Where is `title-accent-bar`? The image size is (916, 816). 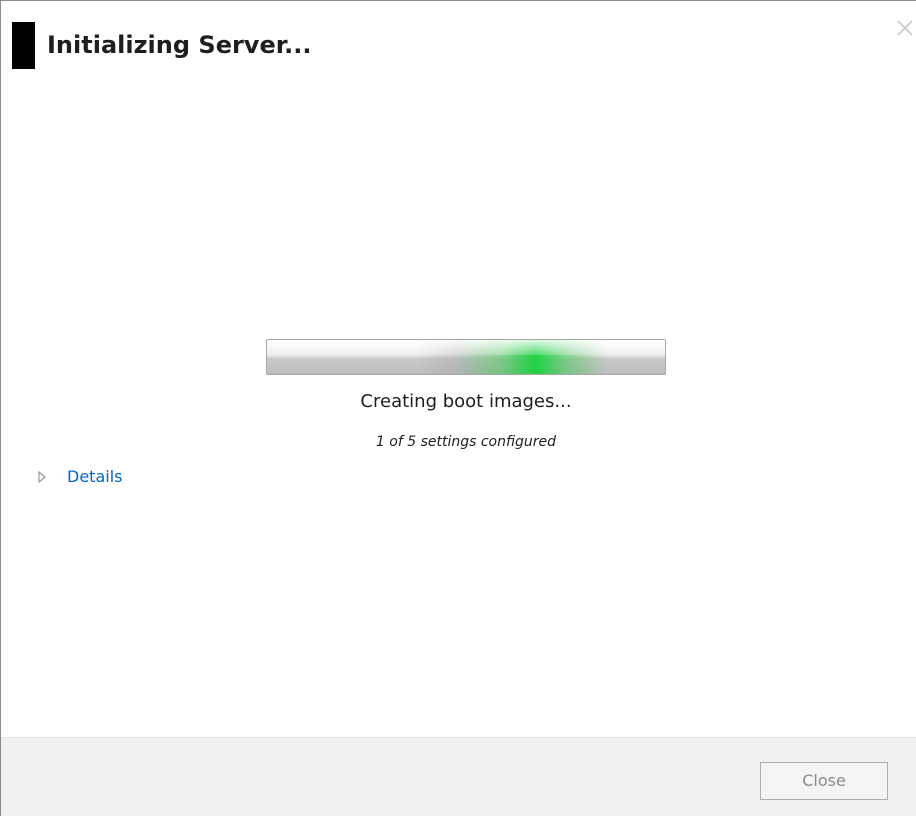 title-accent-bar is located at coordinates (23, 45).